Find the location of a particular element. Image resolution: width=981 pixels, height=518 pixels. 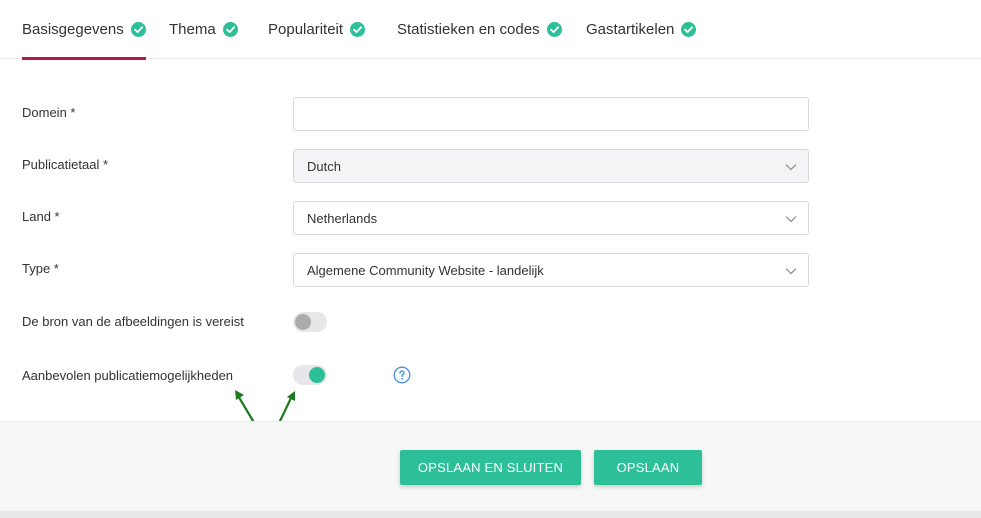

tab-gastartikelen: Gastartikelen is located at coordinates (641, 29).